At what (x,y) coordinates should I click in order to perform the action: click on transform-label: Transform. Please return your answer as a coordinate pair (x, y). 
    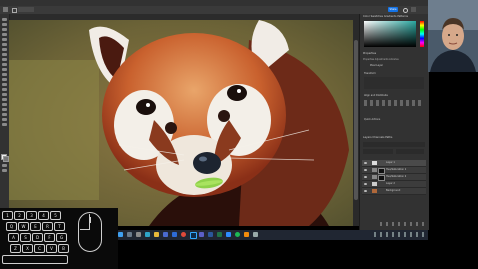
    Looking at the image, I should click on (370, 73).